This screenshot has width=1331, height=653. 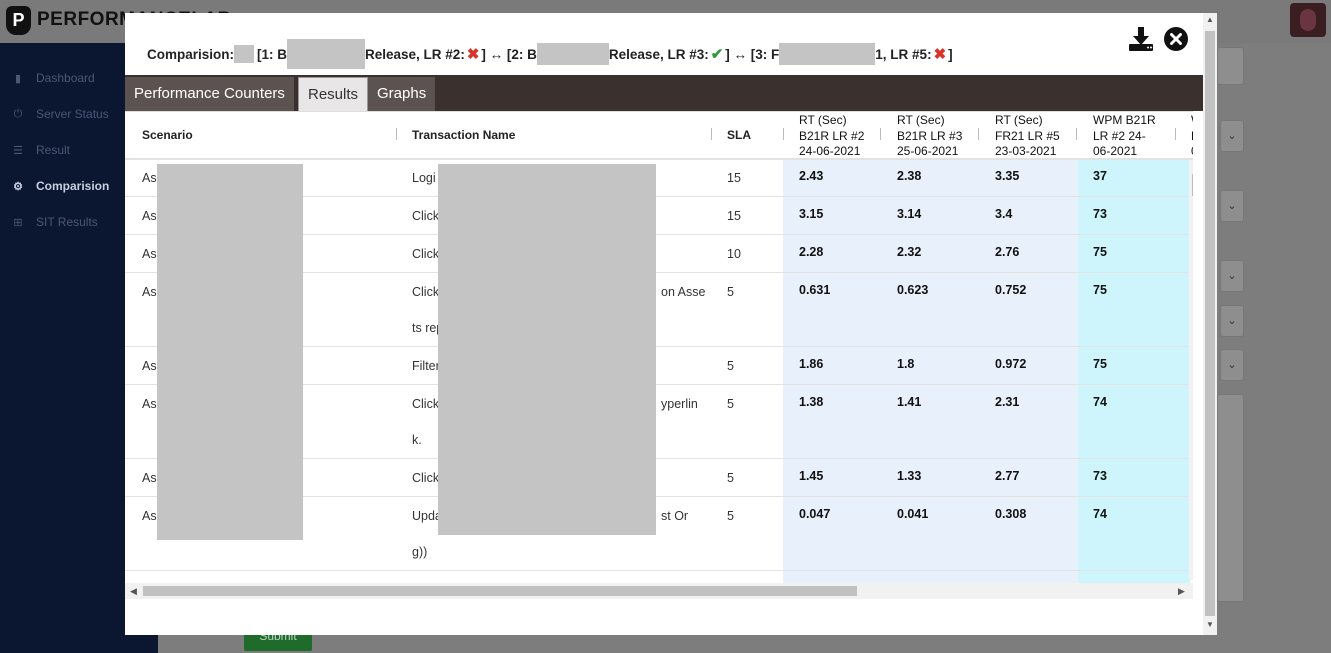 What do you see at coordinates (54, 222) in the screenshot?
I see `sidebar-item-sit-results: ⊞ SIT Results` at bounding box center [54, 222].